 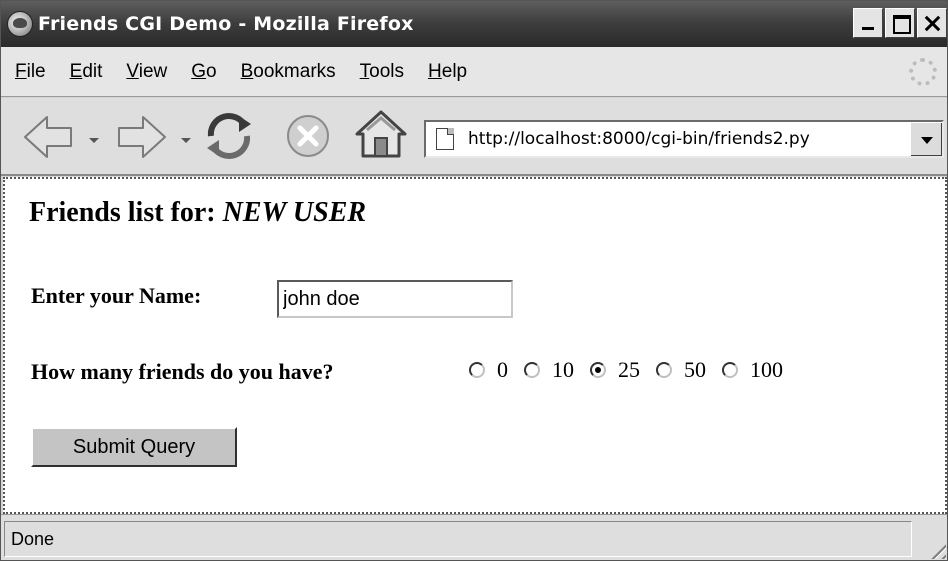 What do you see at coordinates (134, 447) in the screenshot?
I see `submit-query-button: Submit Query` at bounding box center [134, 447].